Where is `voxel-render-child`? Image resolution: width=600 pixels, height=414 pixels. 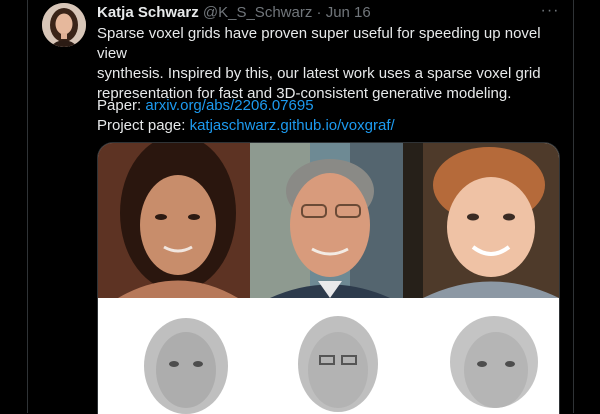 voxel-render-child is located at coordinates (494, 362).